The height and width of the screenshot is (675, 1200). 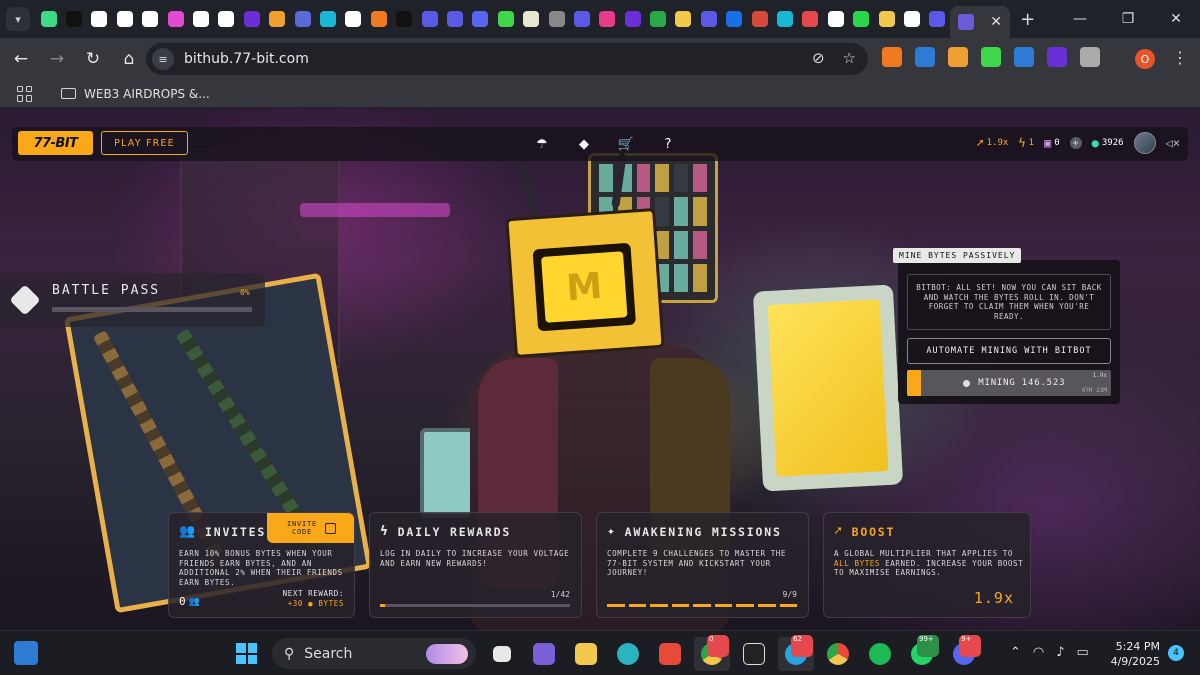 I want to click on home-icon: ⌂, so click(x=129, y=59).